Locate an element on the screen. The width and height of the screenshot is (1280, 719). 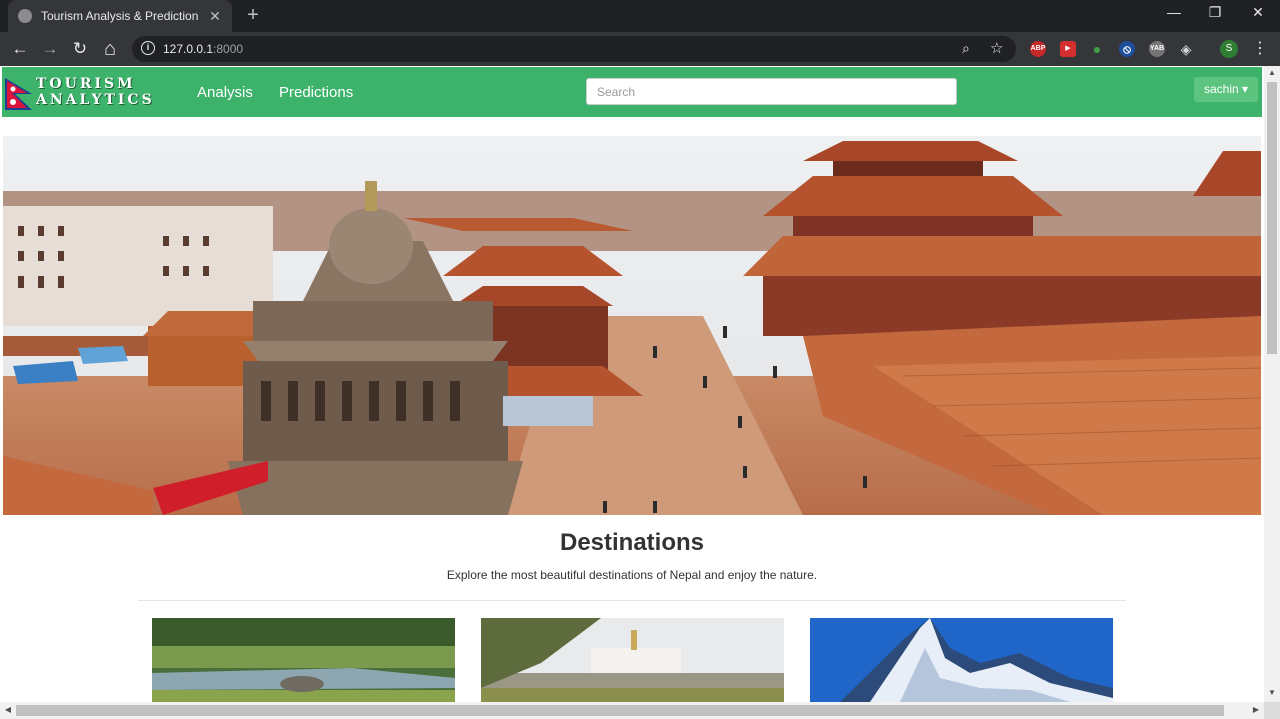
restore-button: ❐ is located at coordinates (1215, 12).